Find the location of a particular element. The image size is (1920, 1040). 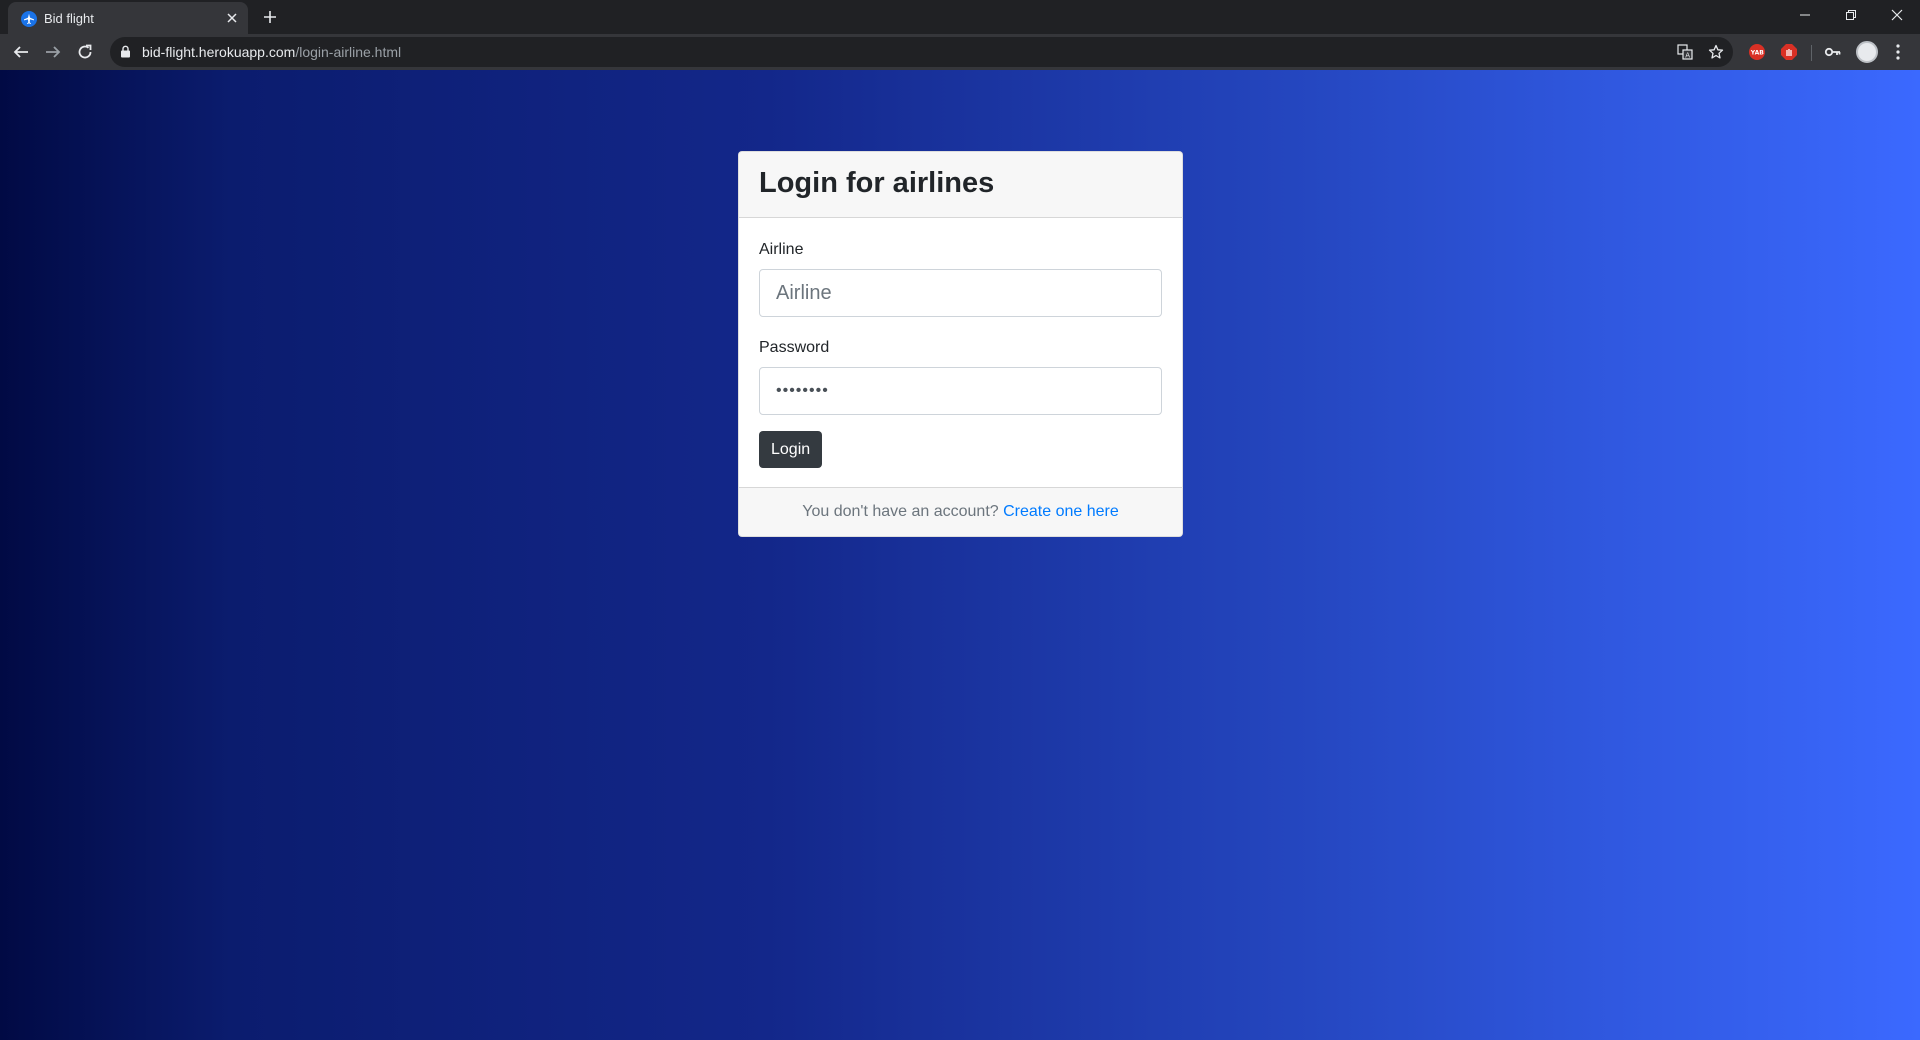

bookmark-star-icon is located at coordinates (1716, 52).